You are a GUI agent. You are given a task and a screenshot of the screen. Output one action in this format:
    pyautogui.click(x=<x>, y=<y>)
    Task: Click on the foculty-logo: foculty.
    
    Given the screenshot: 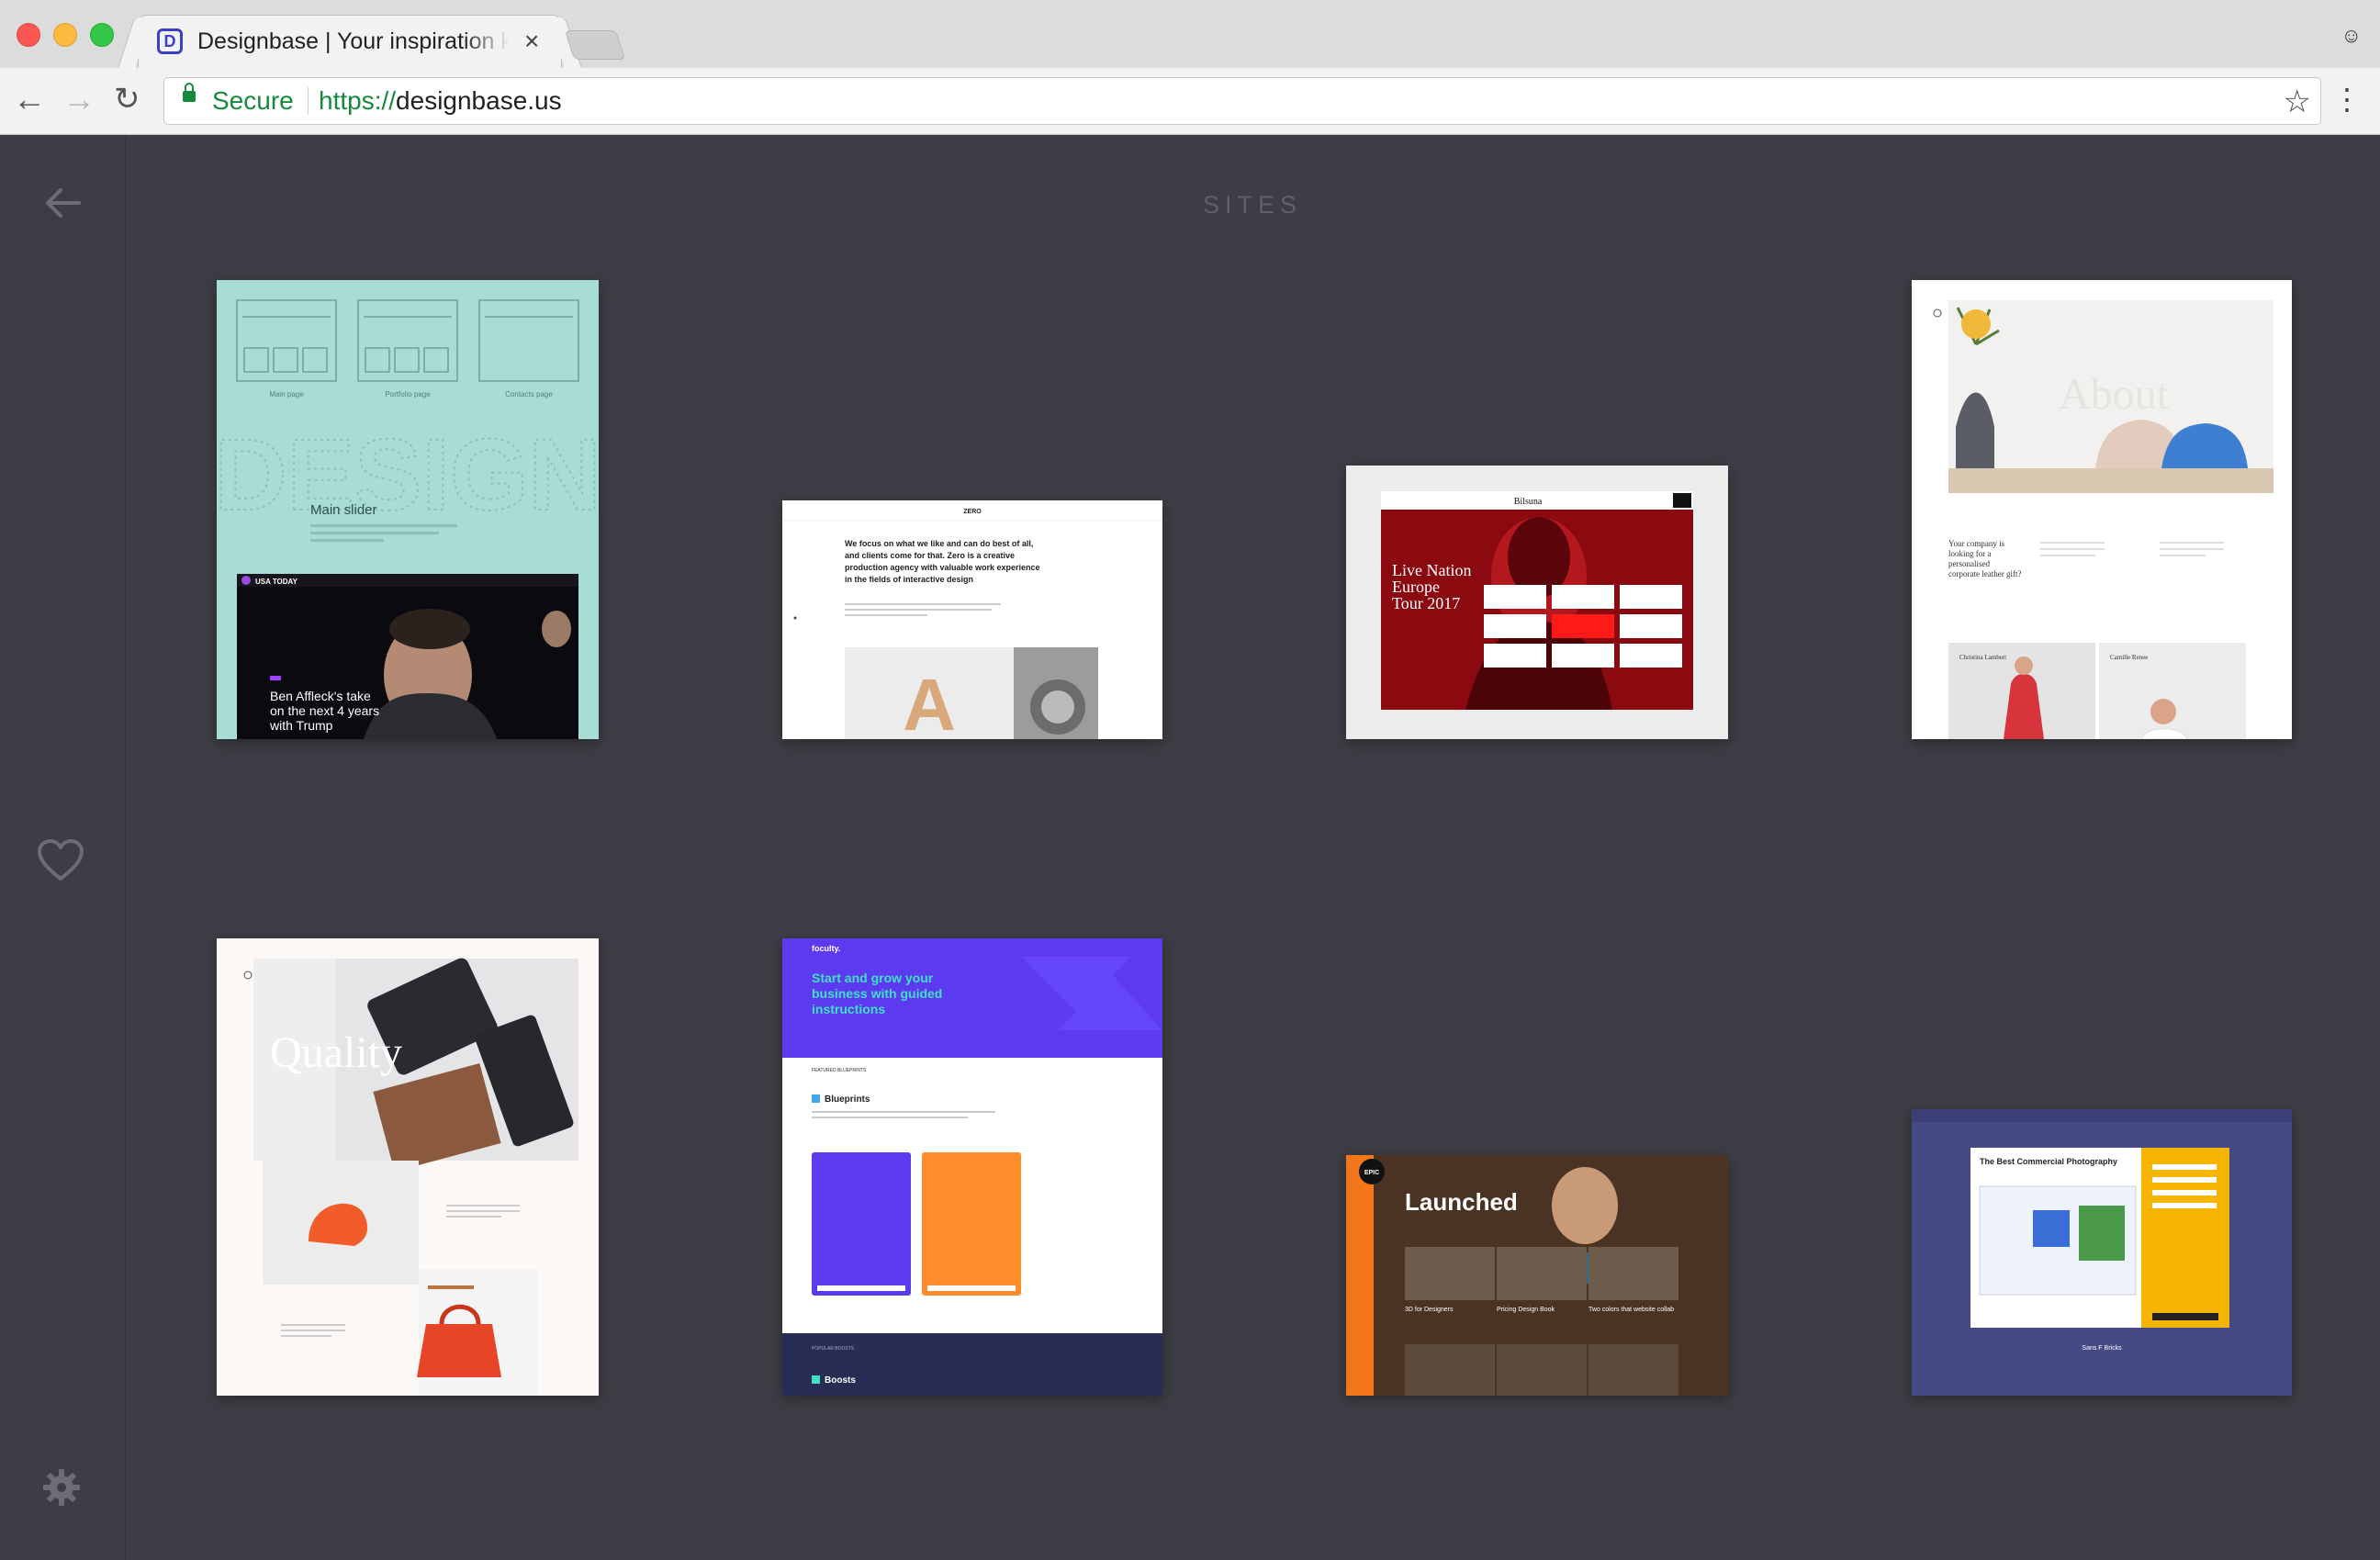 What is the action you would take?
    pyautogui.click(x=826, y=948)
    